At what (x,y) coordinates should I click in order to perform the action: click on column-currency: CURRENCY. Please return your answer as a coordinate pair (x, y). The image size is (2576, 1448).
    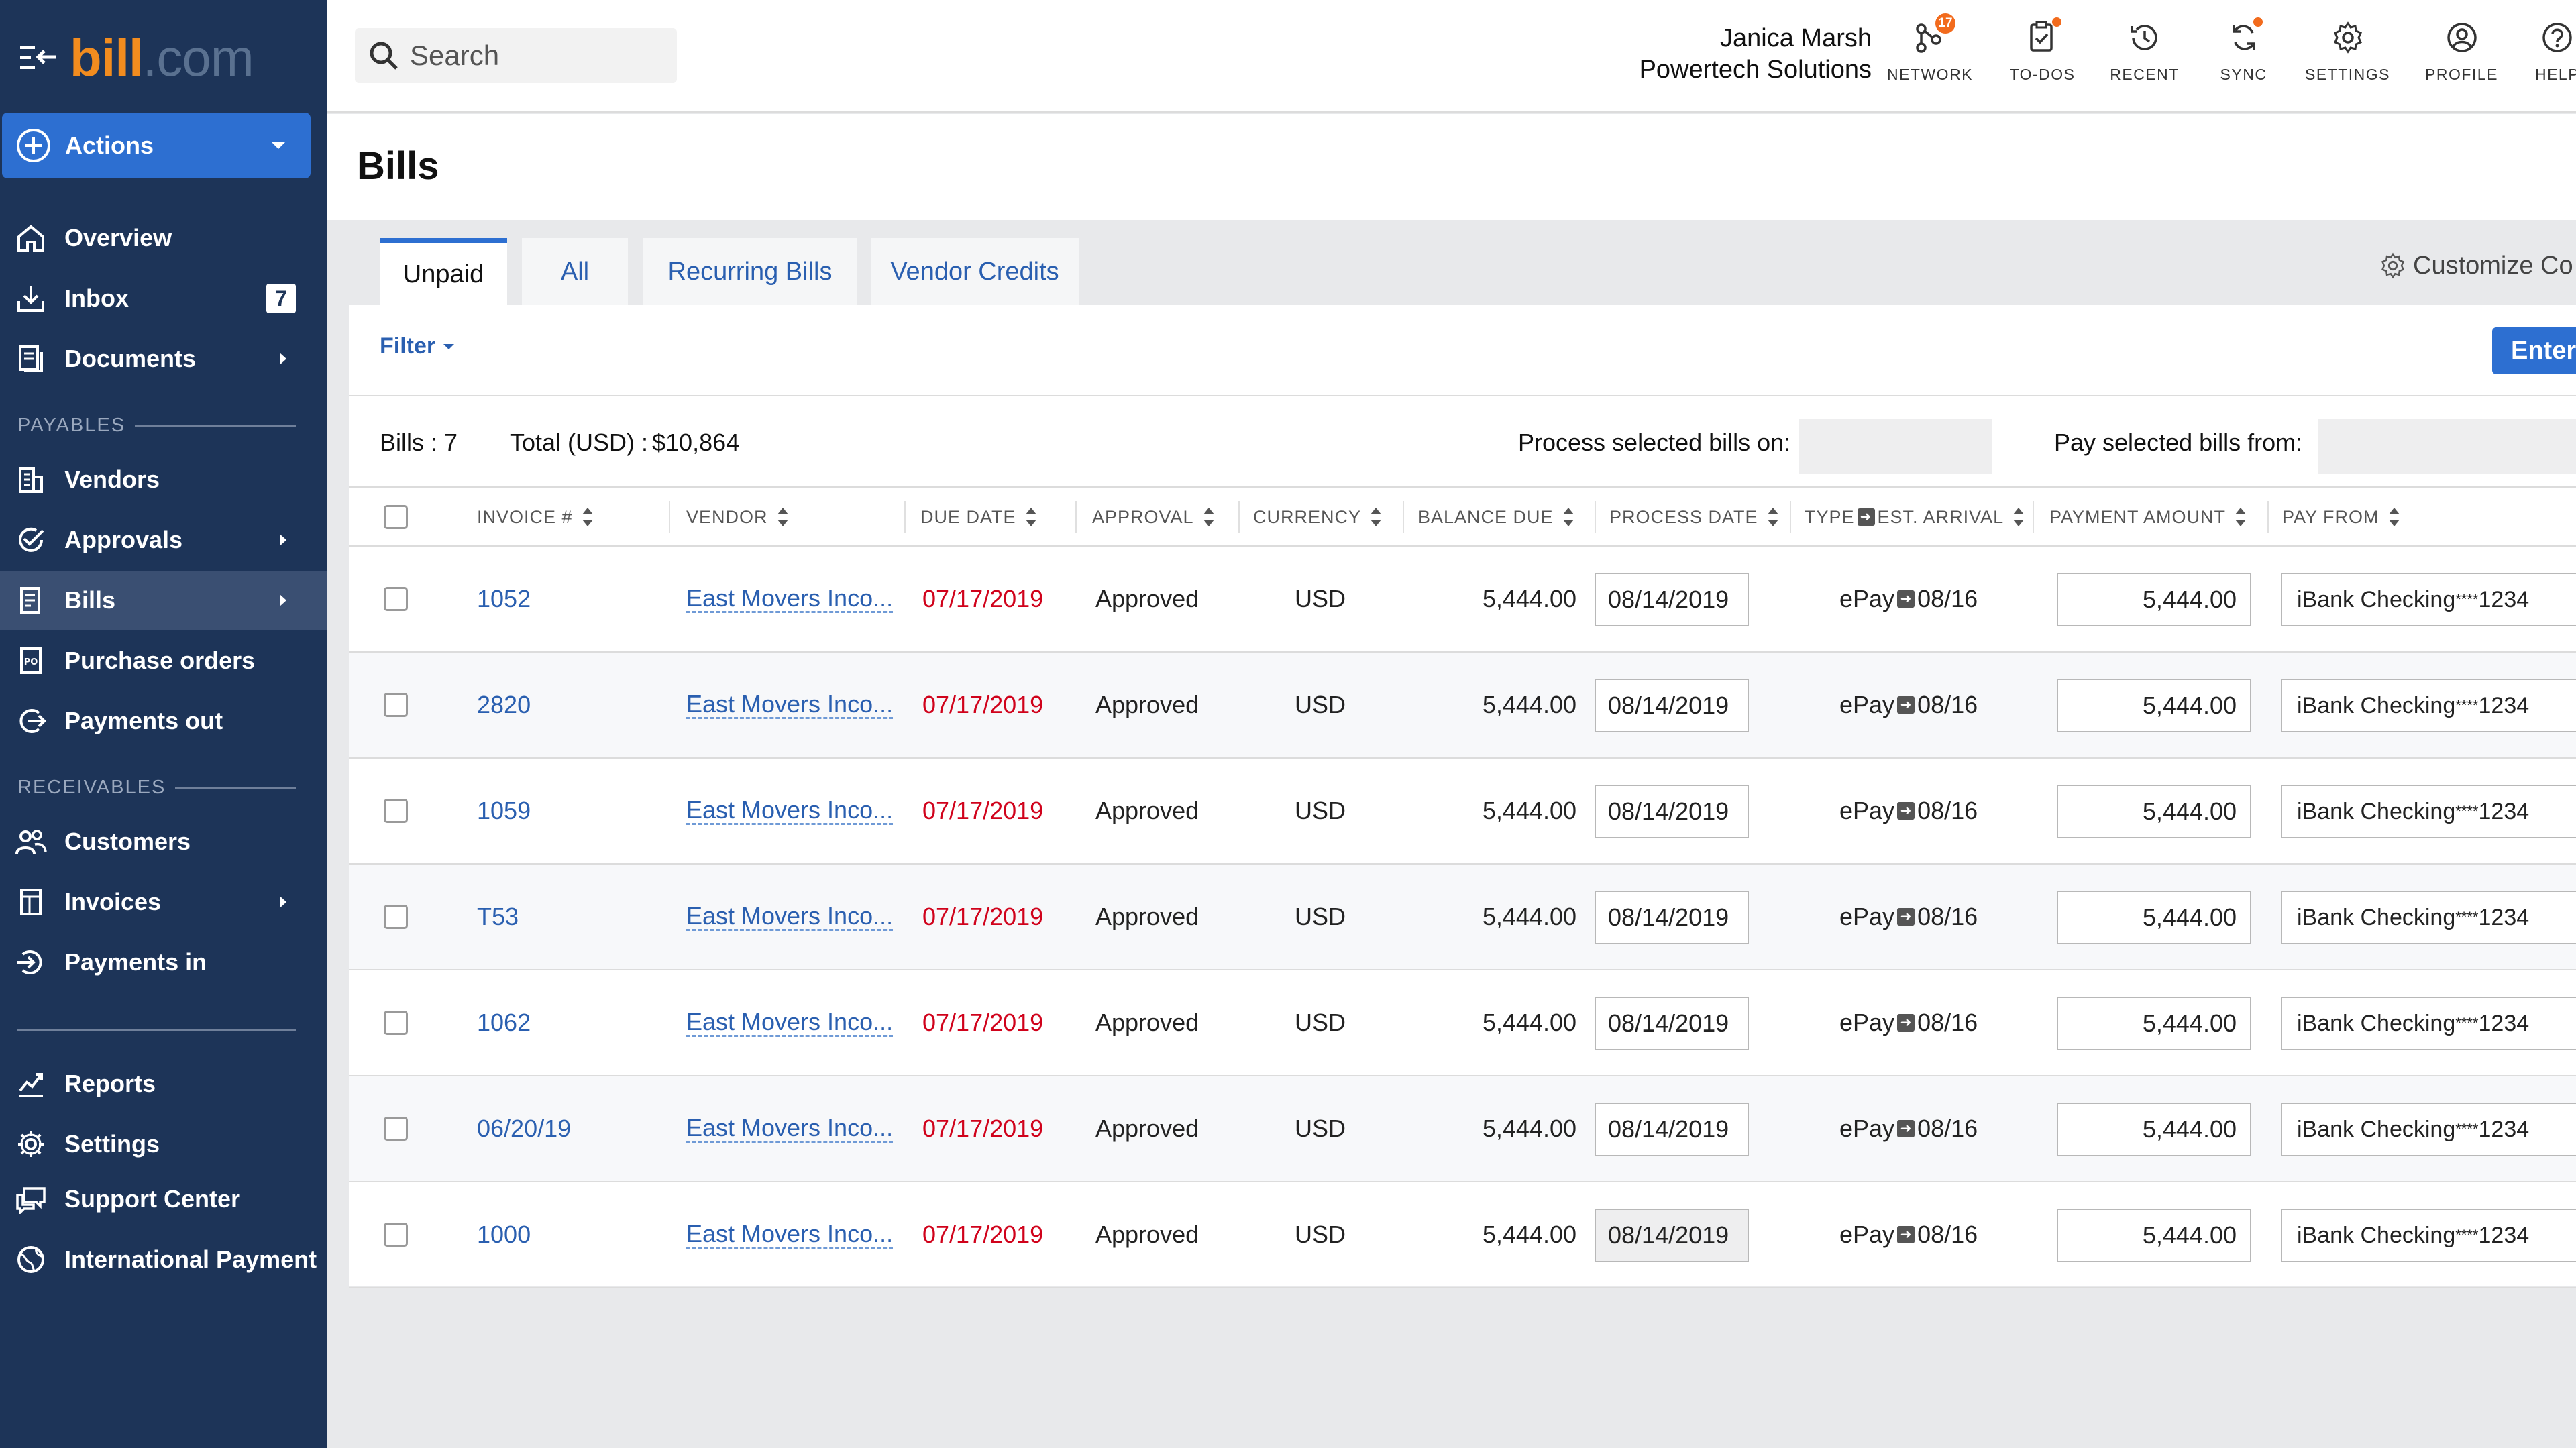
    Looking at the image, I should click on (1317, 517).